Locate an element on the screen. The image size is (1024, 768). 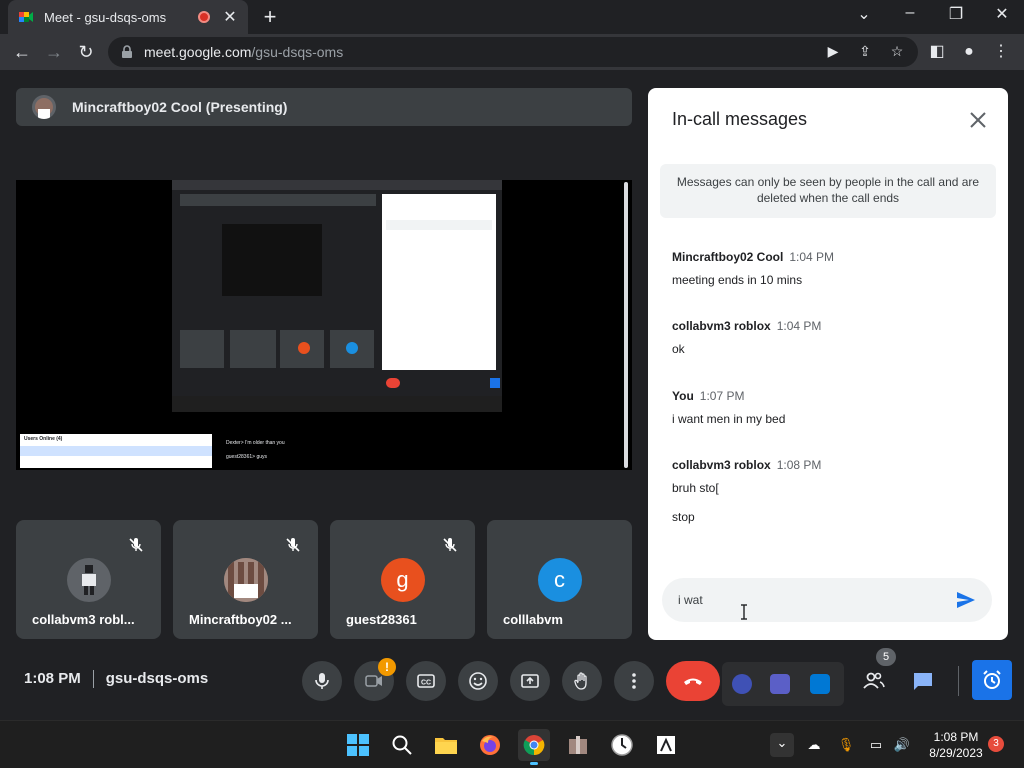
firefox-button is located at coordinates (490, 745).